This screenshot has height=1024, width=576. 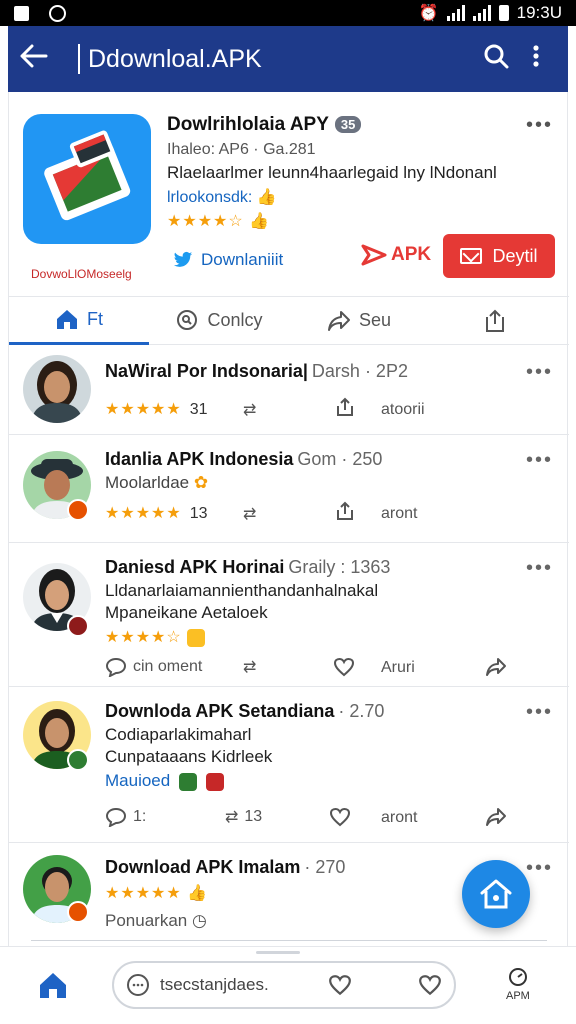 What do you see at coordinates (288, 13) in the screenshot?
I see `status-bar: ⏰ 19:3U` at bounding box center [288, 13].